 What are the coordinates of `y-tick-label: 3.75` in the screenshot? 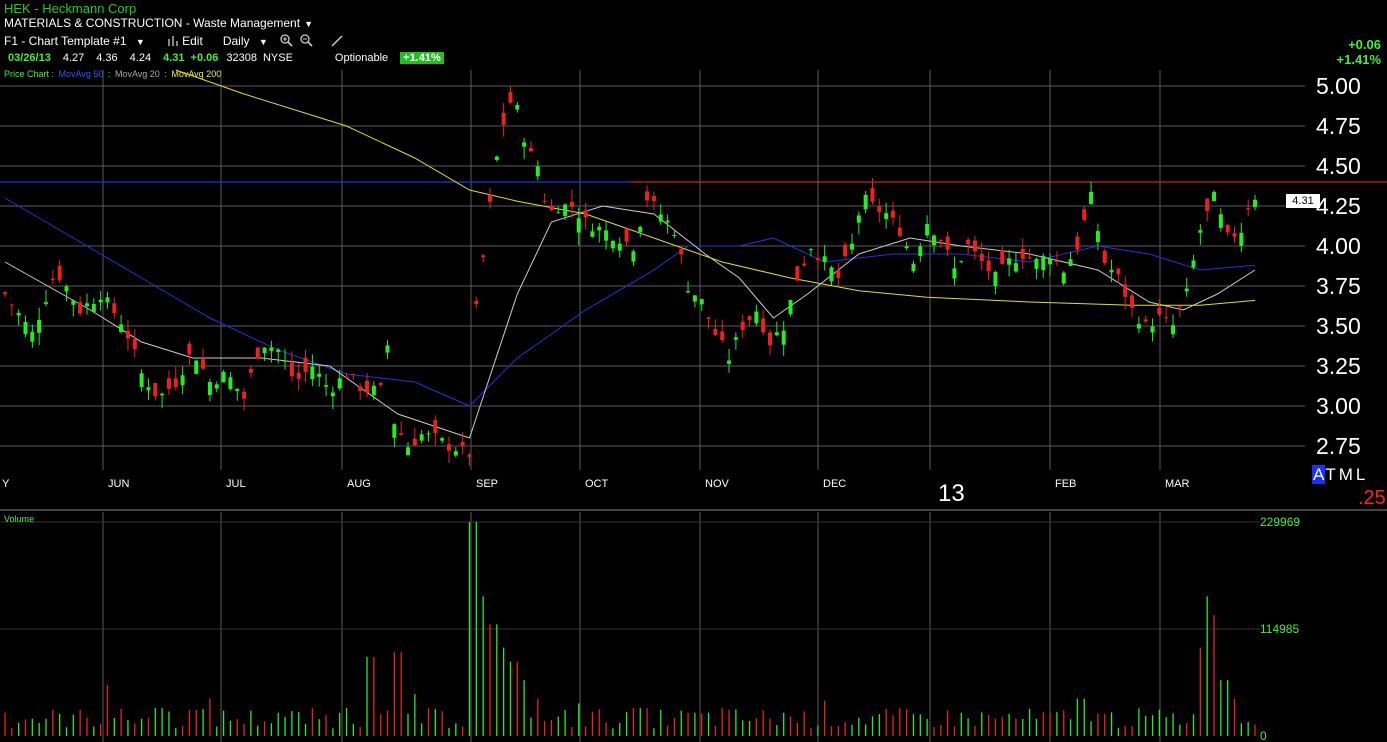 It's located at (1338, 286).